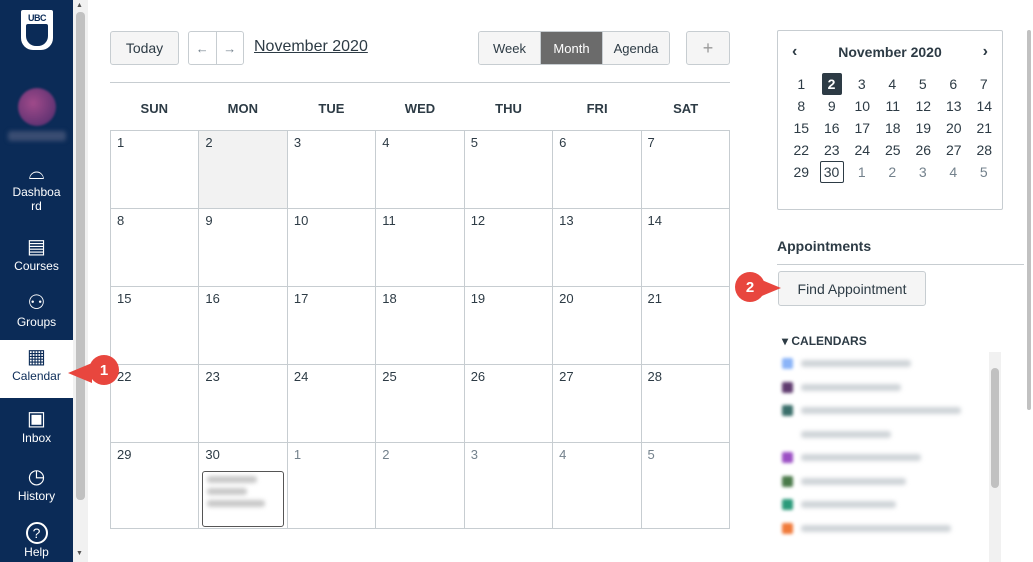 This screenshot has width=1033, height=562. Describe the element at coordinates (984, 128) in the screenshot. I see `mini-day: 21` at that location.